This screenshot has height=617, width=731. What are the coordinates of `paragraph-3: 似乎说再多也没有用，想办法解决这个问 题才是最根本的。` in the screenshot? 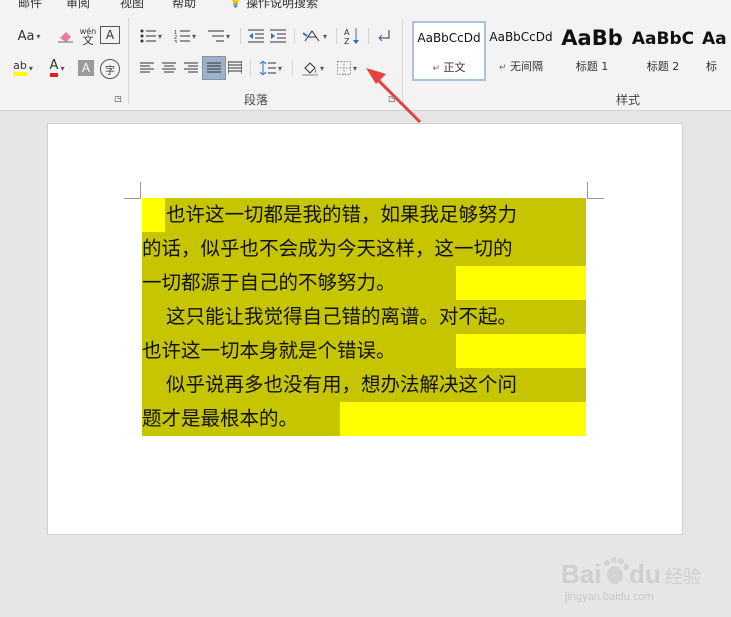 It's located at (364, 402).